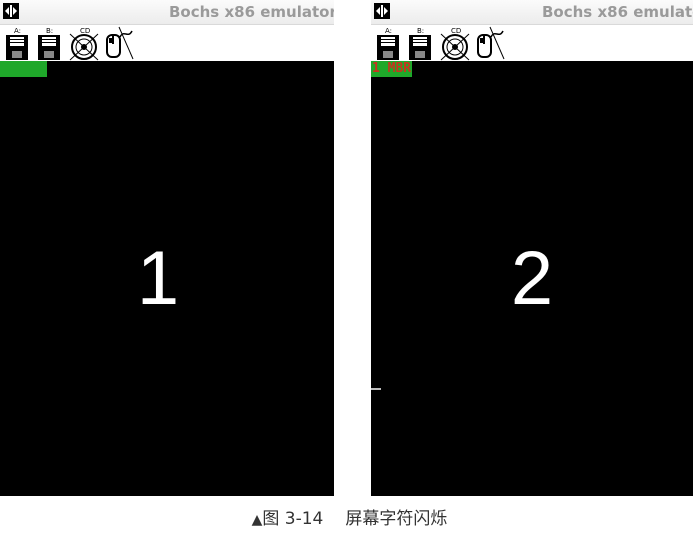 This screenshot has width=699, height=535. Describe the element at coordinates (251, 12) in the screenshot. I see `window-title: Bochs x86 emulator,` at that location.